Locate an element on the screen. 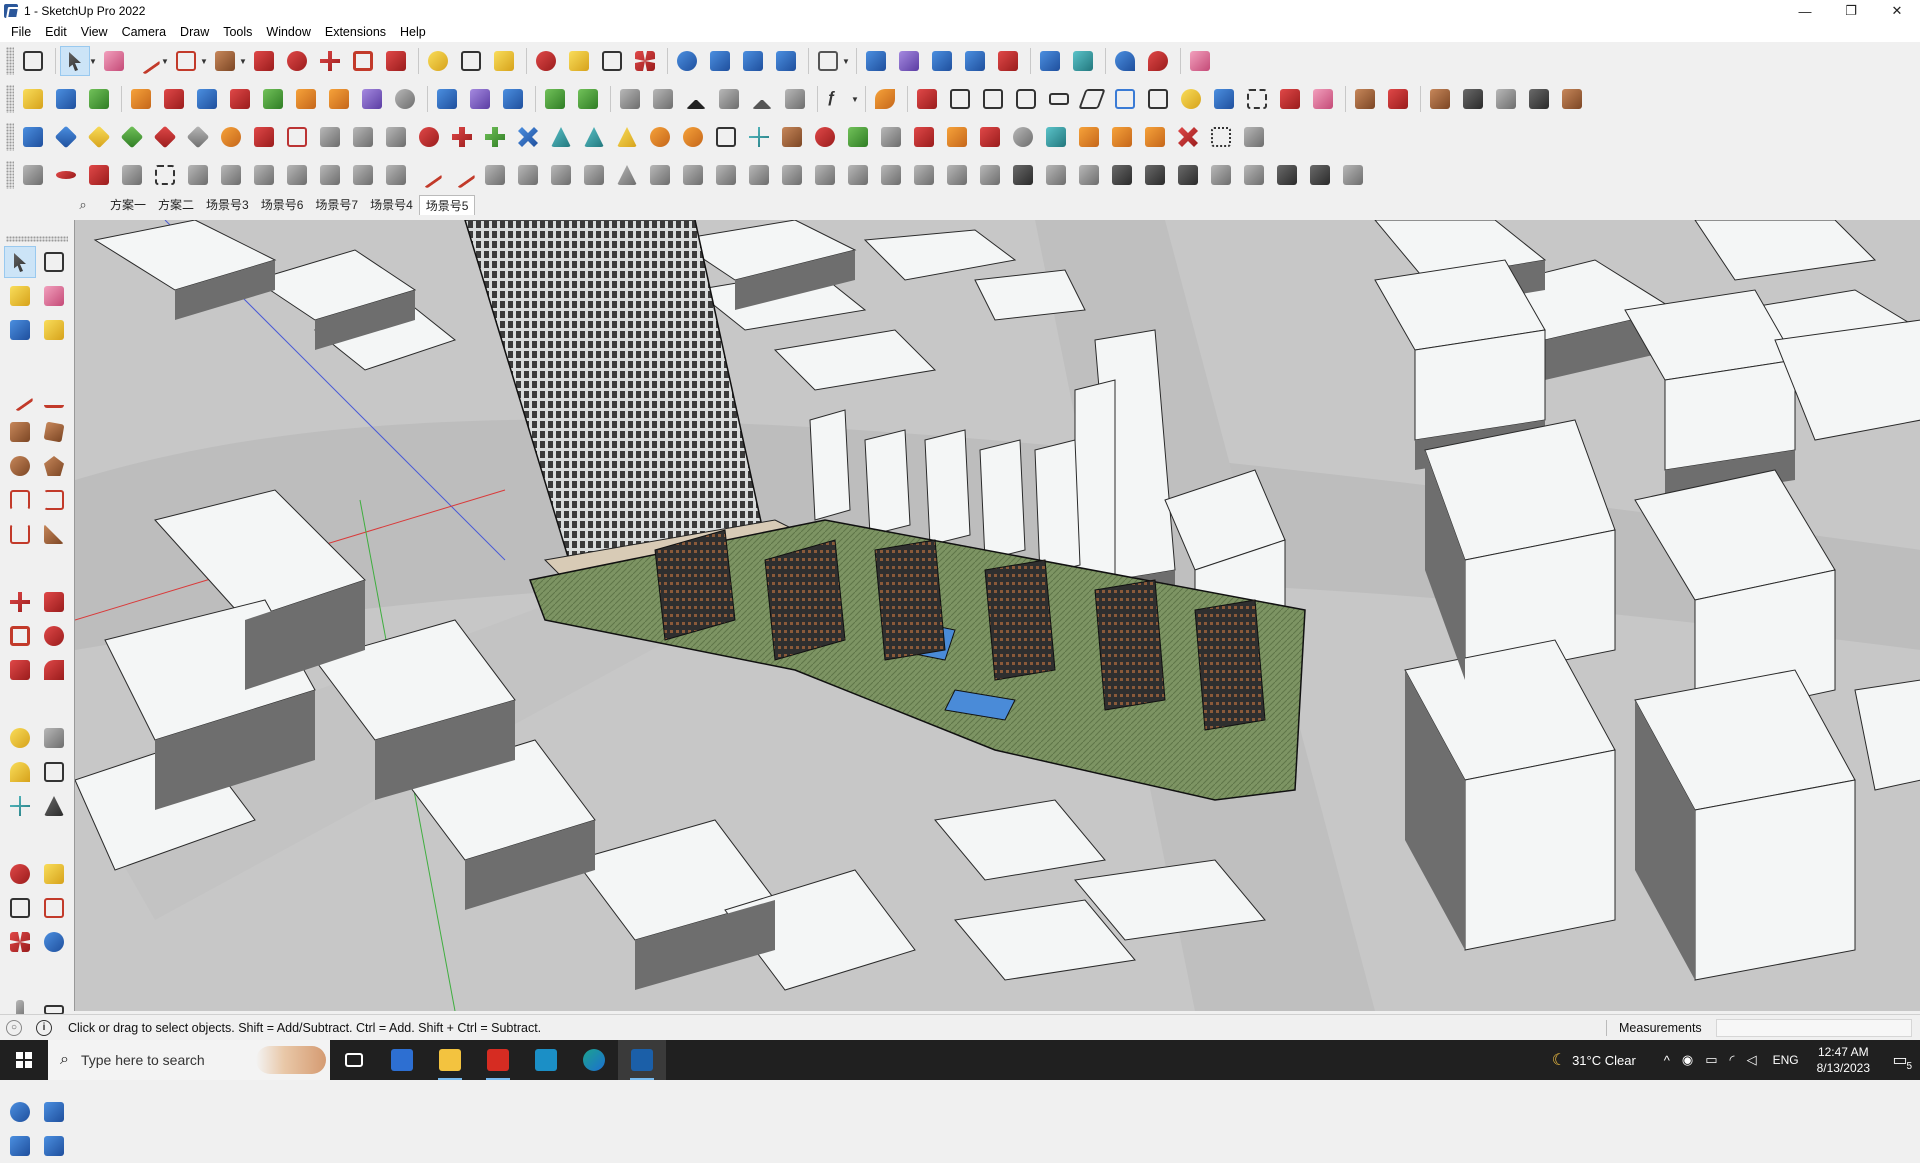 This screenshot has width=1920, height=1163. app-3-icon is located at coordinates (546, 1060).